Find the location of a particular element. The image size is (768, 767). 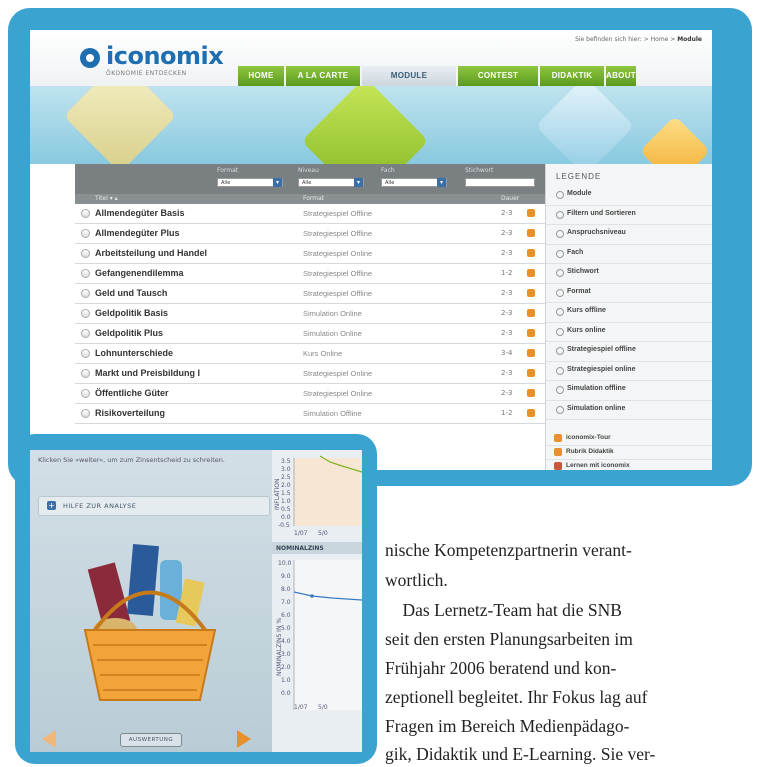

module-name: Geld und Tausch is located at coordinates (131, 293).